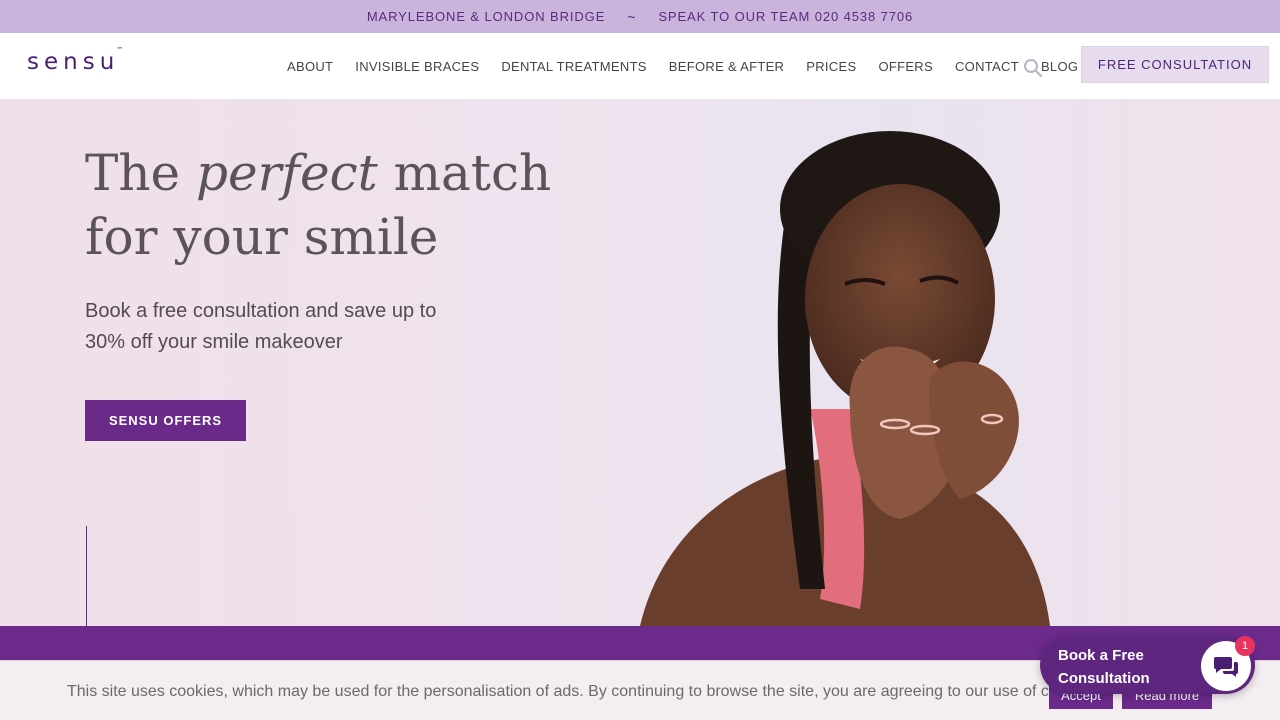 This screenshot has height=720, width=1280. Describe the element at coordinates (318, 205) in the screenshot. I see `hero-title: The perfect match for your smile` at that location.